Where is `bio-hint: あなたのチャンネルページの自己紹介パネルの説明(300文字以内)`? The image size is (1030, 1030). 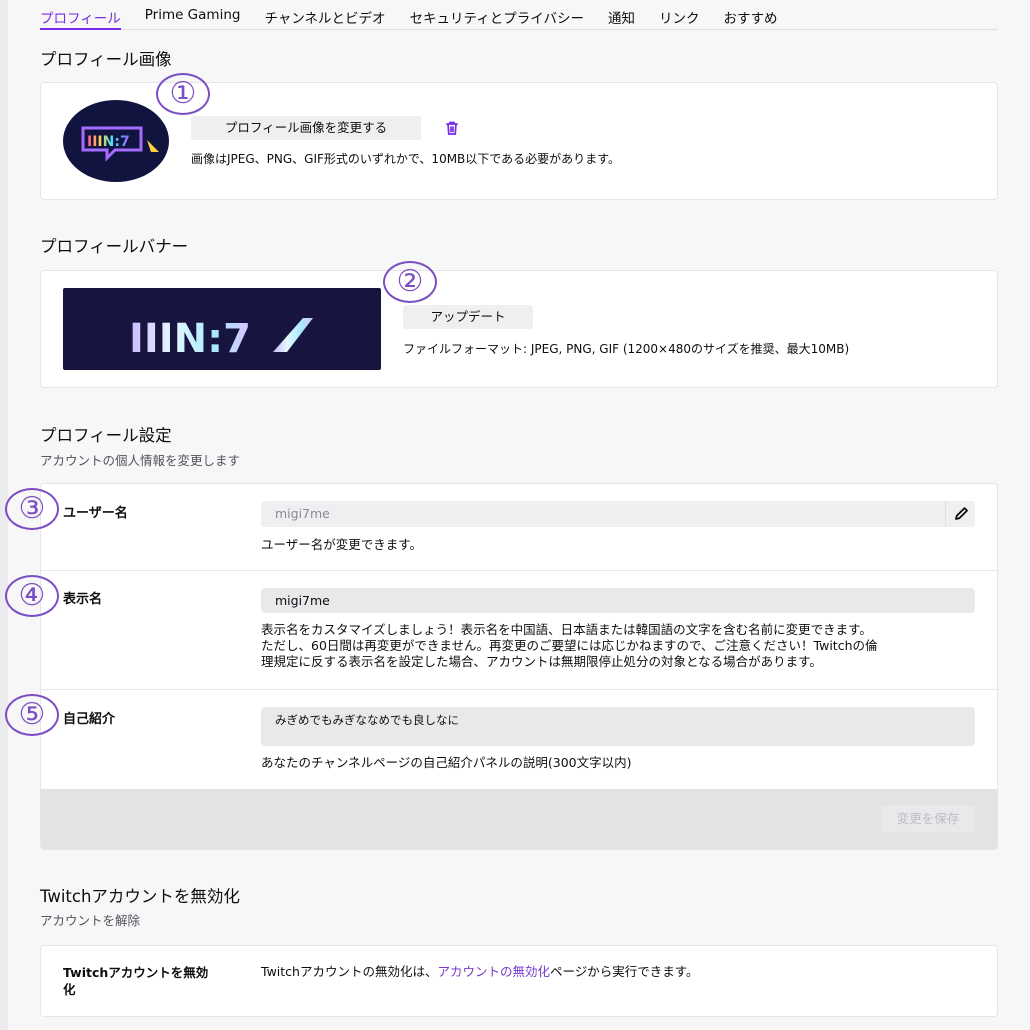 bio-hint: あなたのチャンネルページの自己紹介パネルの説明(300文字以内) is located at coordinates (446, 762).